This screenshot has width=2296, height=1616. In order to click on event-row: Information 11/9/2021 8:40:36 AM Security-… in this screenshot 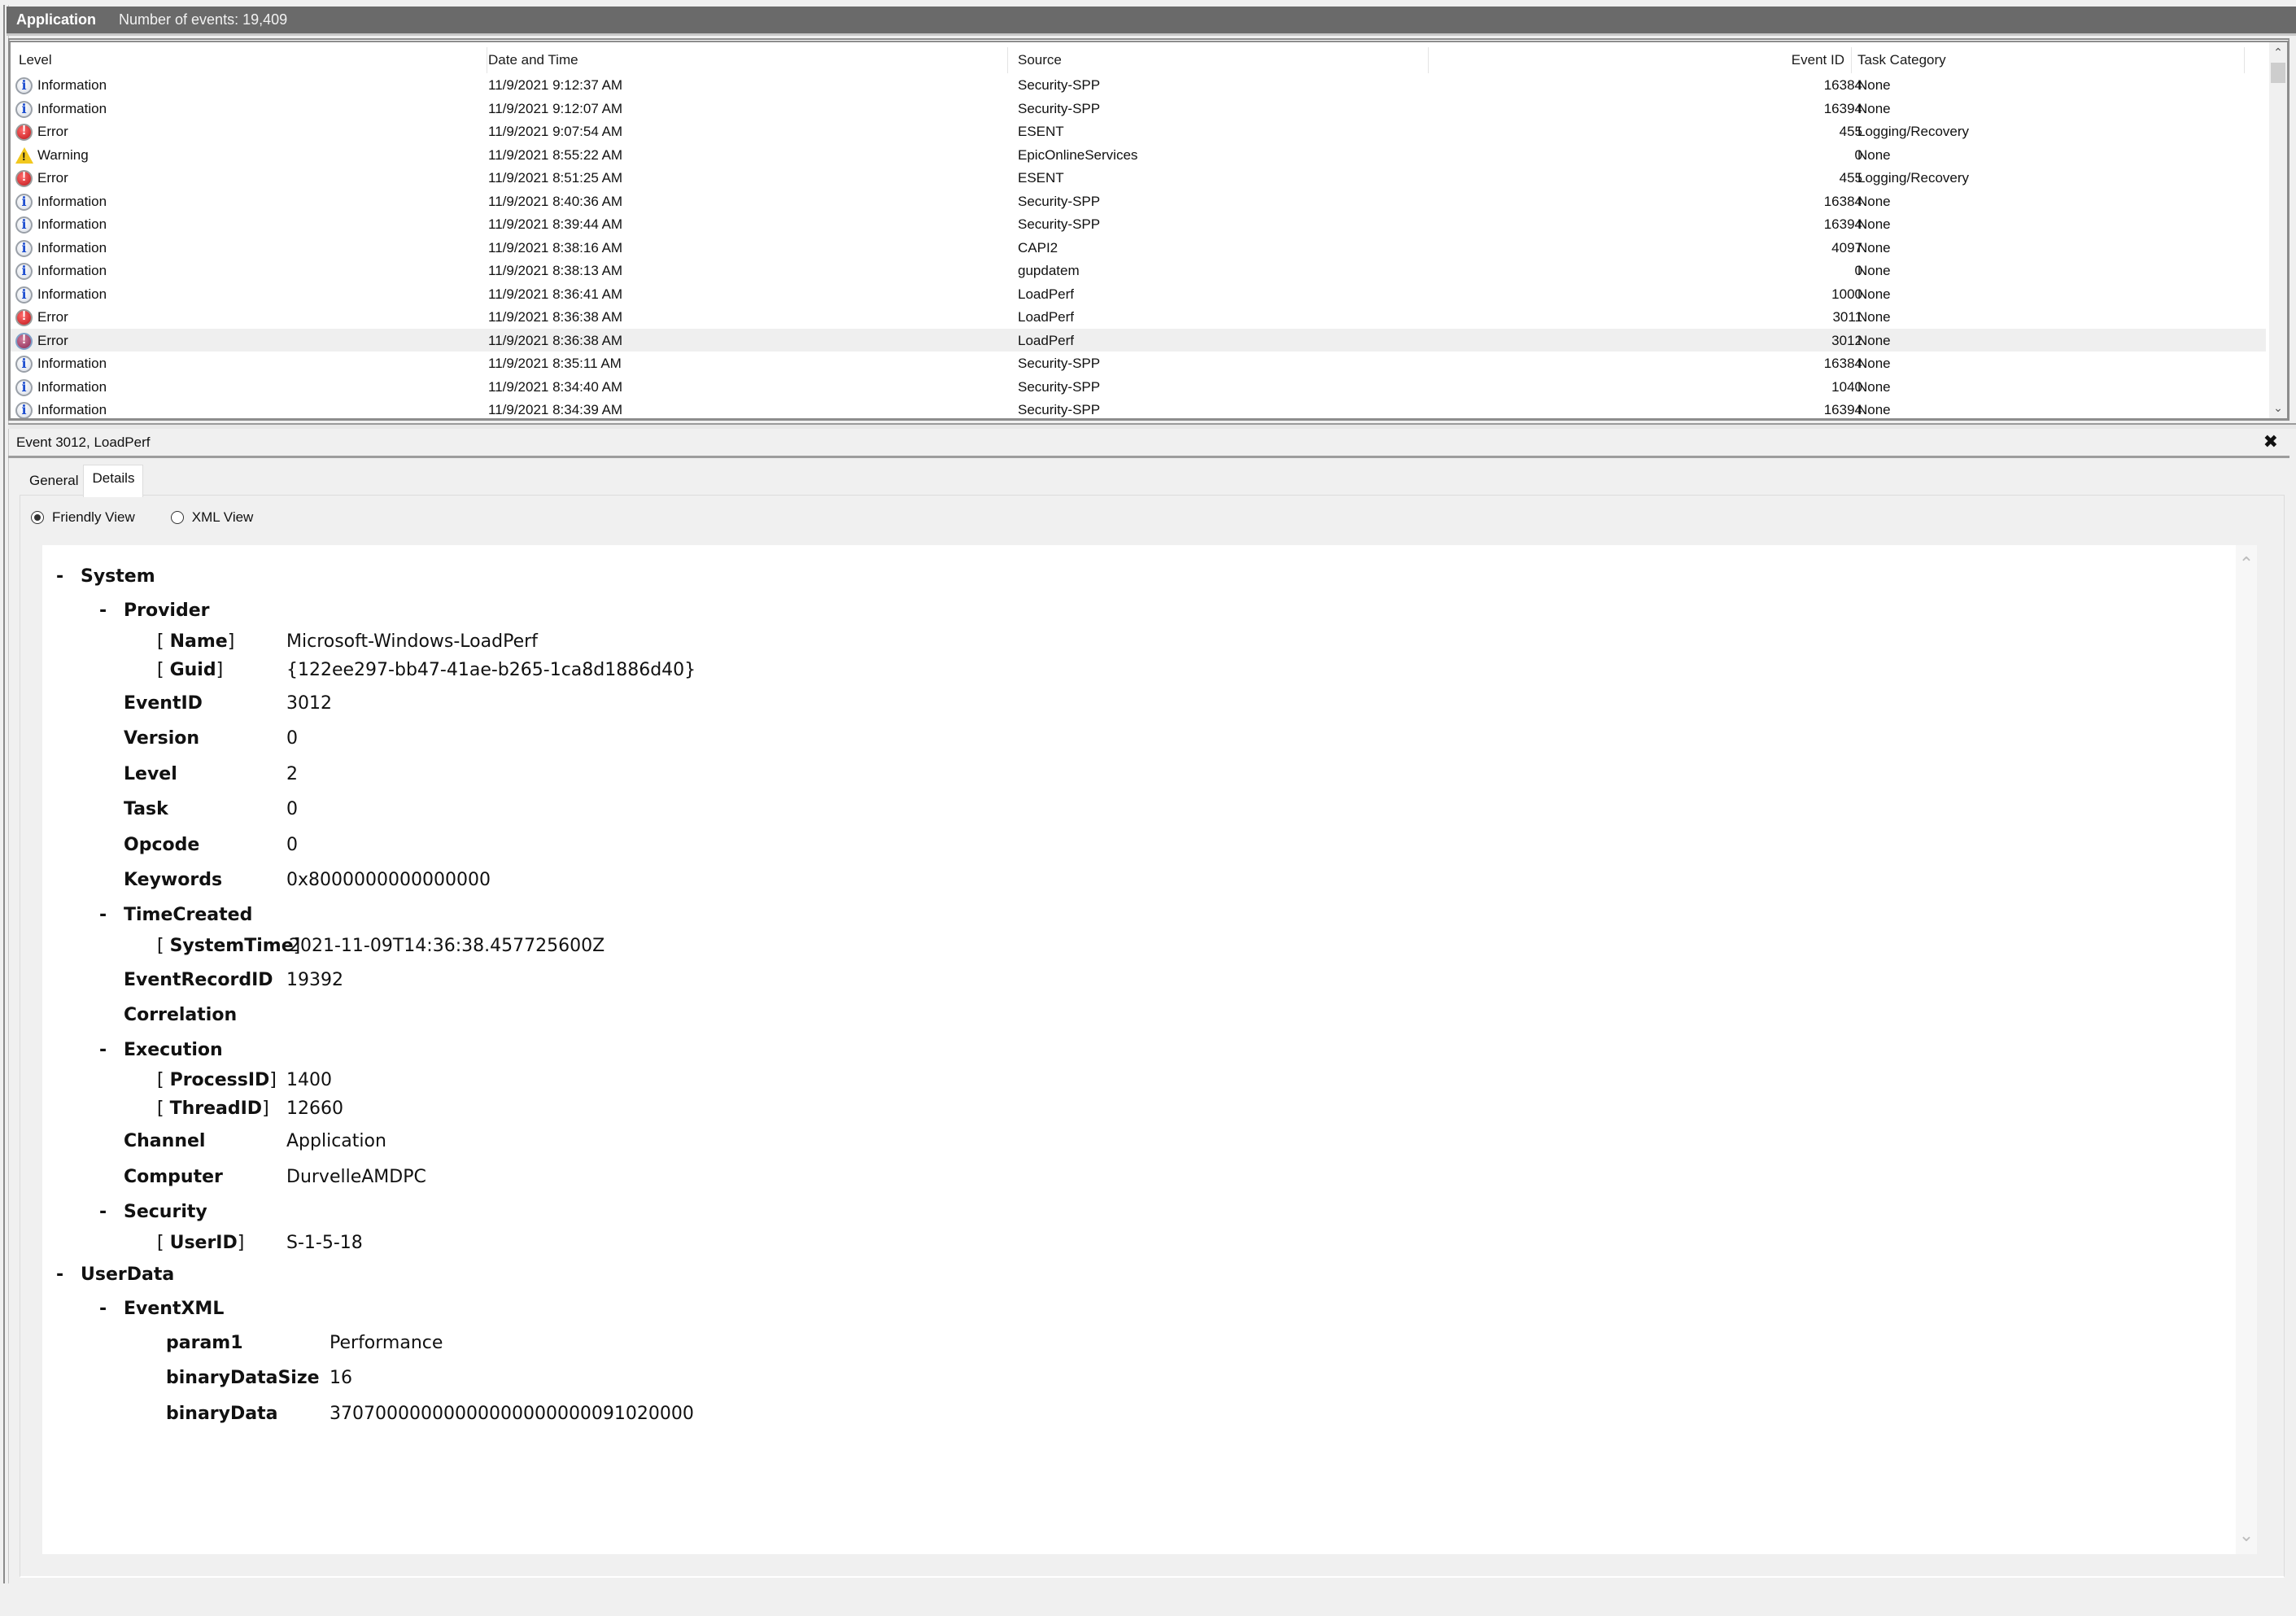, I will do `click(1138, 202)`.